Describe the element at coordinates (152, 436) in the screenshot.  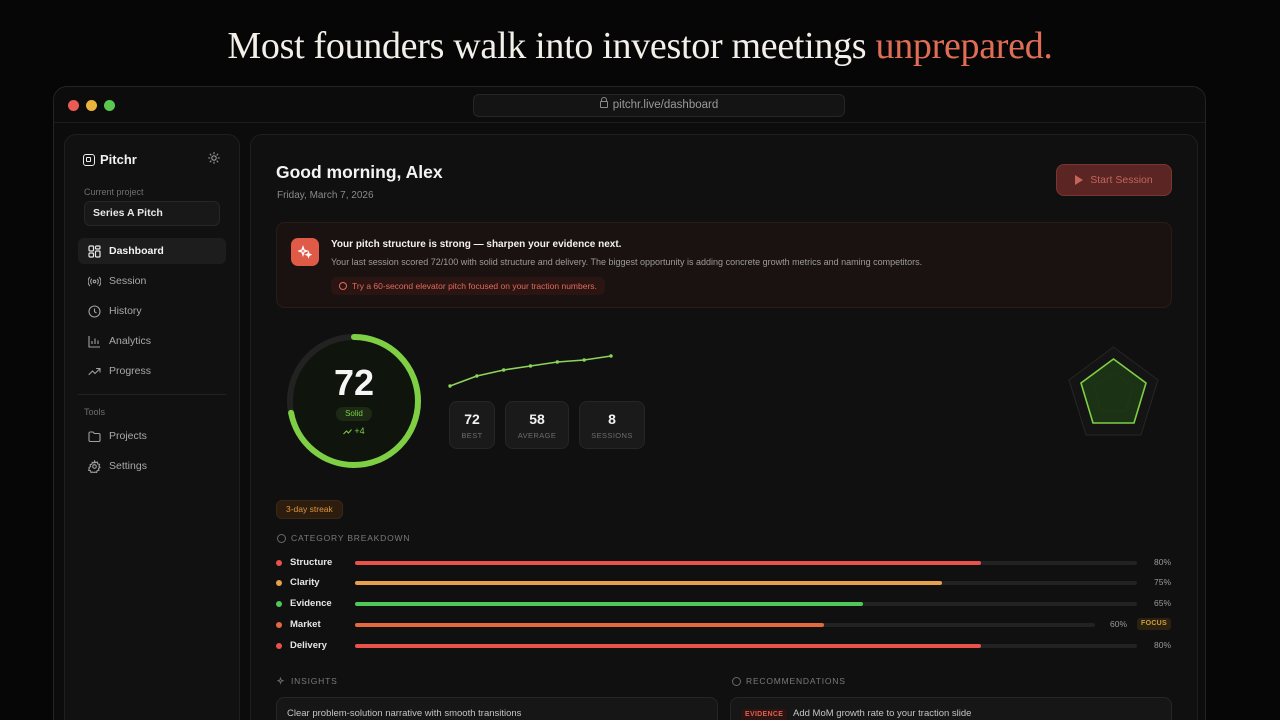
I see `sidebar-item-projects: Projects` at that location.